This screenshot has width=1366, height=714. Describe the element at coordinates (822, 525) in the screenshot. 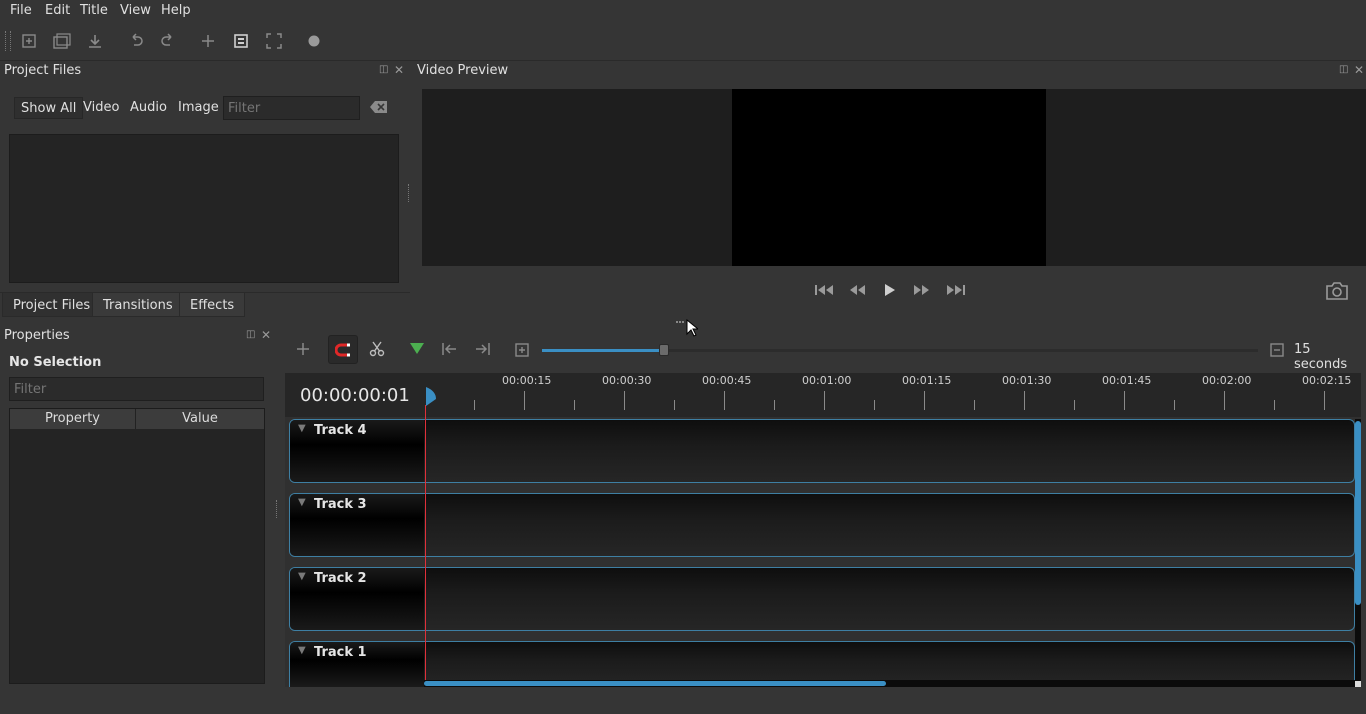

I see `track-3: ▼ Track 3` at that location.